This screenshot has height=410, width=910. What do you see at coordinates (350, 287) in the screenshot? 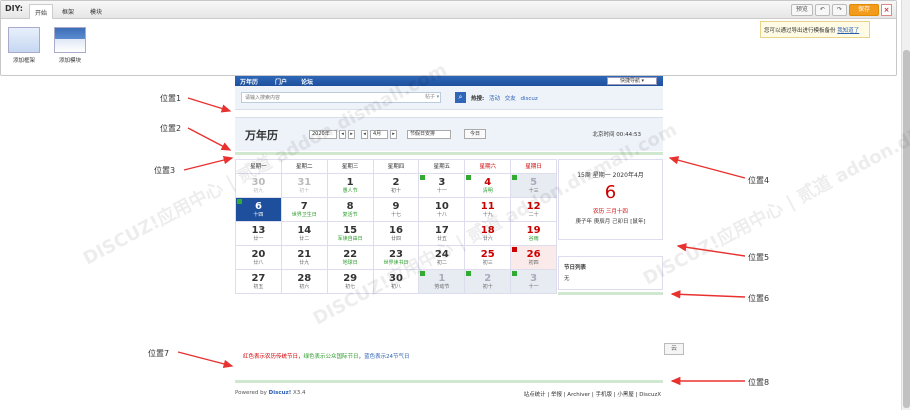
I see `lunar-label: 初七` at bounding box center [350, 287].